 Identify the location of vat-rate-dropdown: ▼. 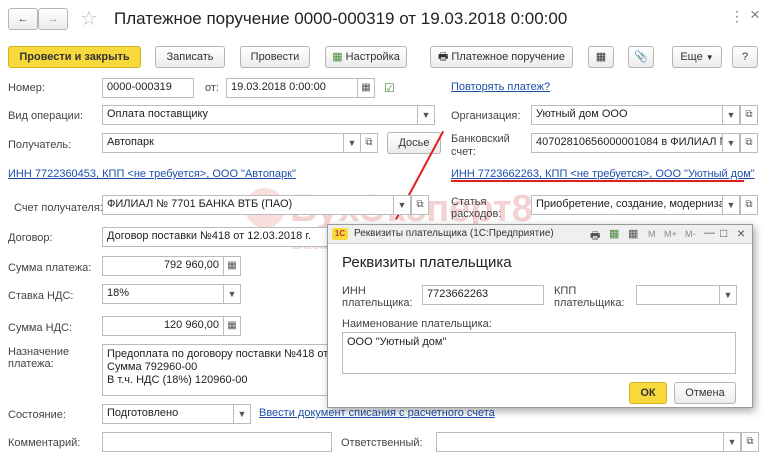
(232, 294).